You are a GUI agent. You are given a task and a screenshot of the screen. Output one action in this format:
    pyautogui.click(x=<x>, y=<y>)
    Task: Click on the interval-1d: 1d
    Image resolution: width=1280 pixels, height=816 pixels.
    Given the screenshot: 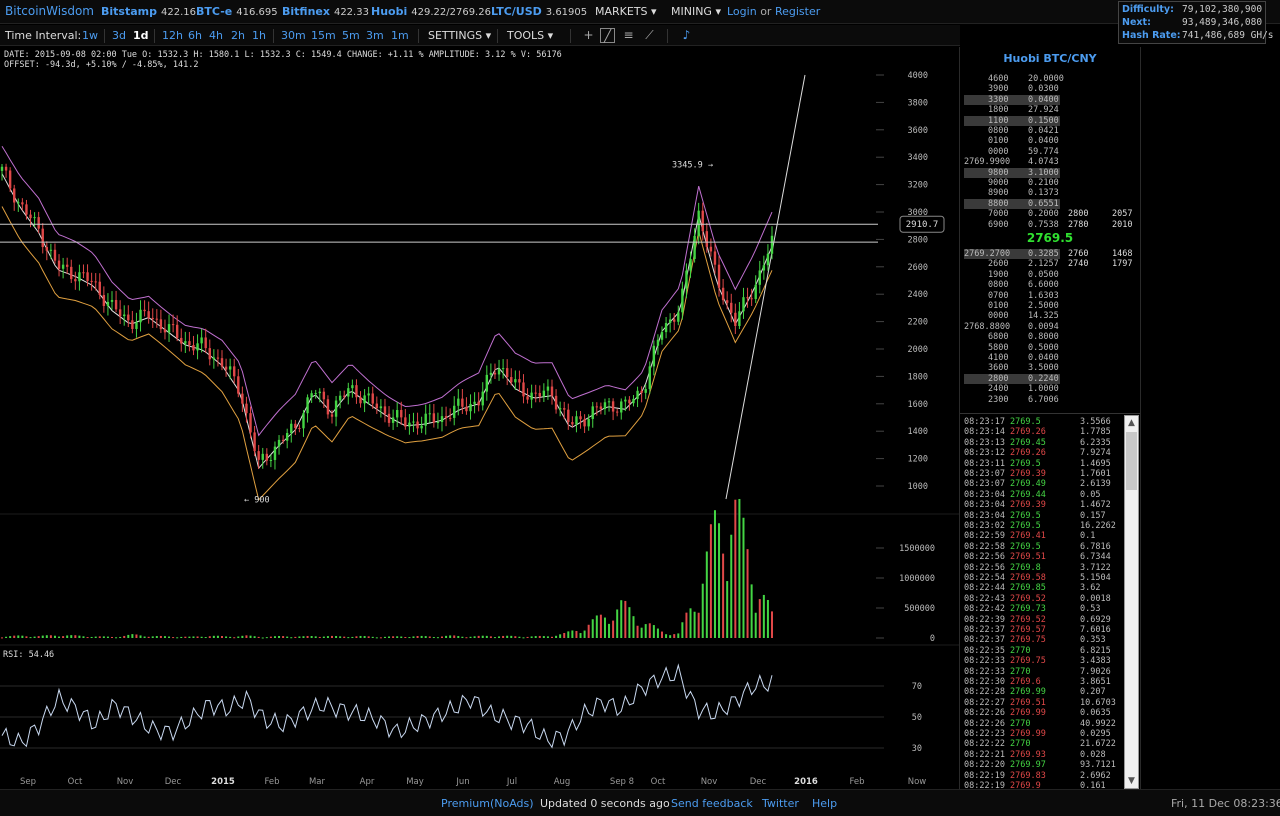 What is the action you would take?
    pyautogui.click(x=141, y=35)
    